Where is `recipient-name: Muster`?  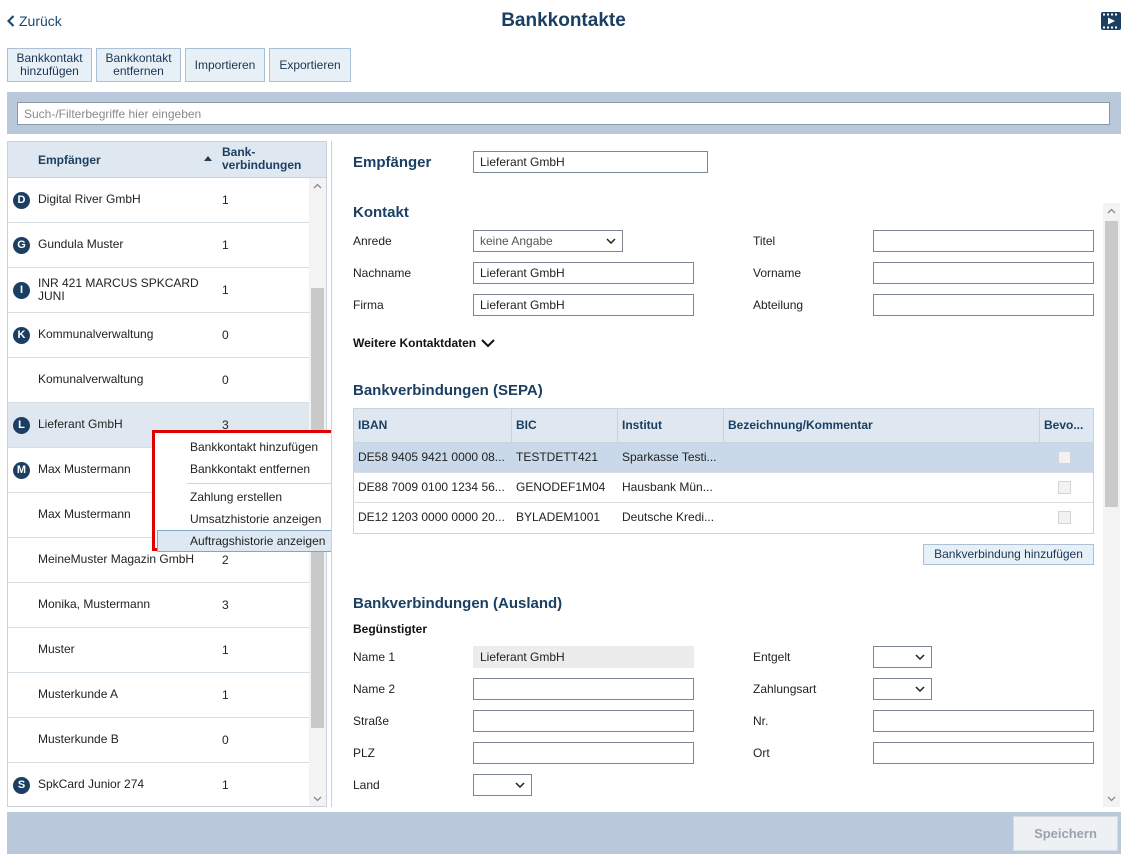
recipient-name: Muster is located at coordinates (56, 649).